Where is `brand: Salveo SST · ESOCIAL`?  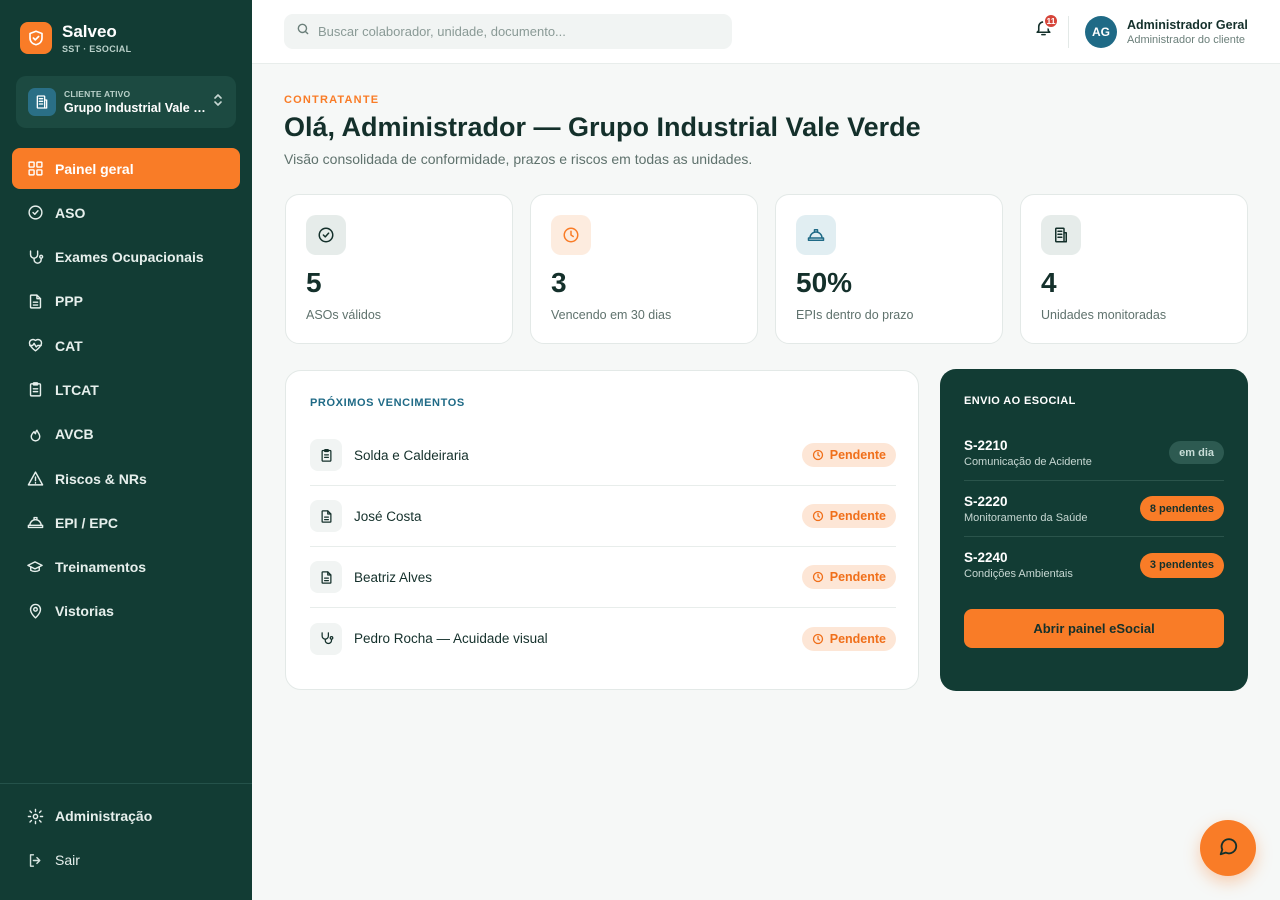
brand: Salveo SST · ESOCIAL is located at coordinates (75, 38).